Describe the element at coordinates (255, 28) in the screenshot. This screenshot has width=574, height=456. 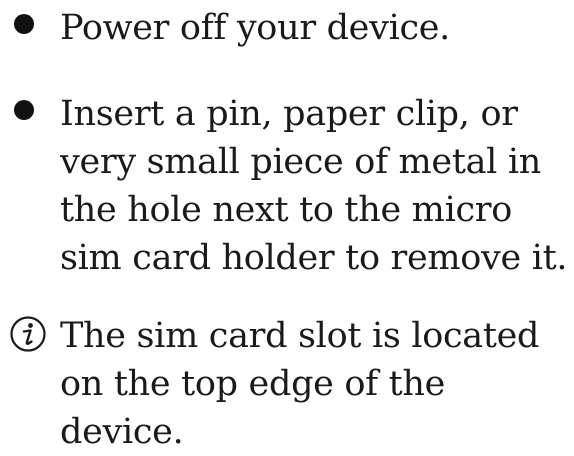
I see `step-text: Power off your device.` at that location.